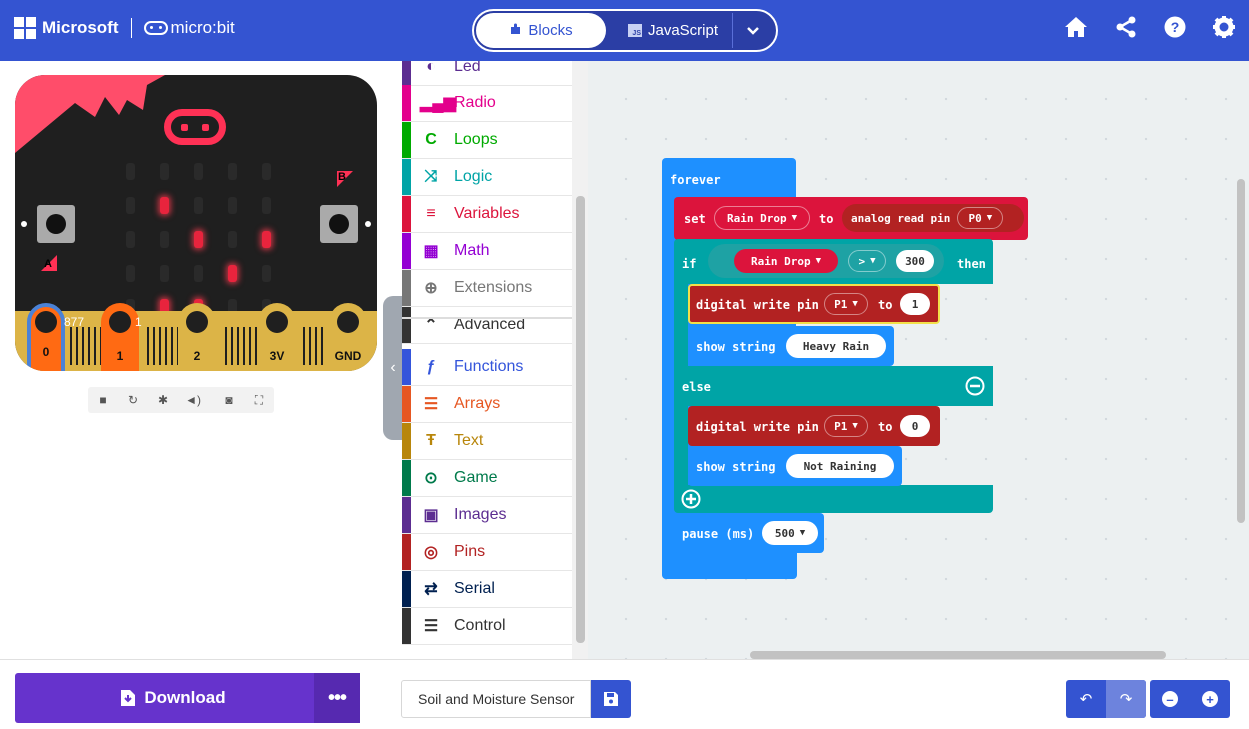 This screenshot has height=729, width=1249. What do you see at coordinates (580, 419) in the screenshot?
I see `toolbox-scroll-thumb` at bounding box center [580, 419].